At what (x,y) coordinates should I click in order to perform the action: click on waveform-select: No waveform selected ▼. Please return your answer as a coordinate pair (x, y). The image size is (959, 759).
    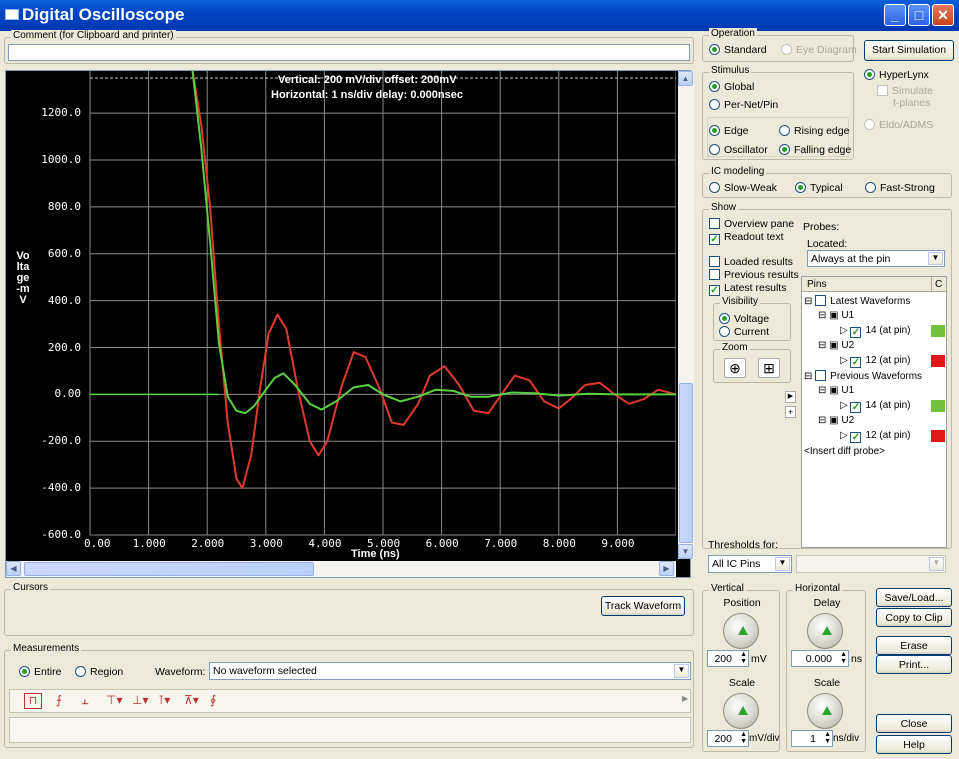
    Looking at the image, I should click on (450, 671).